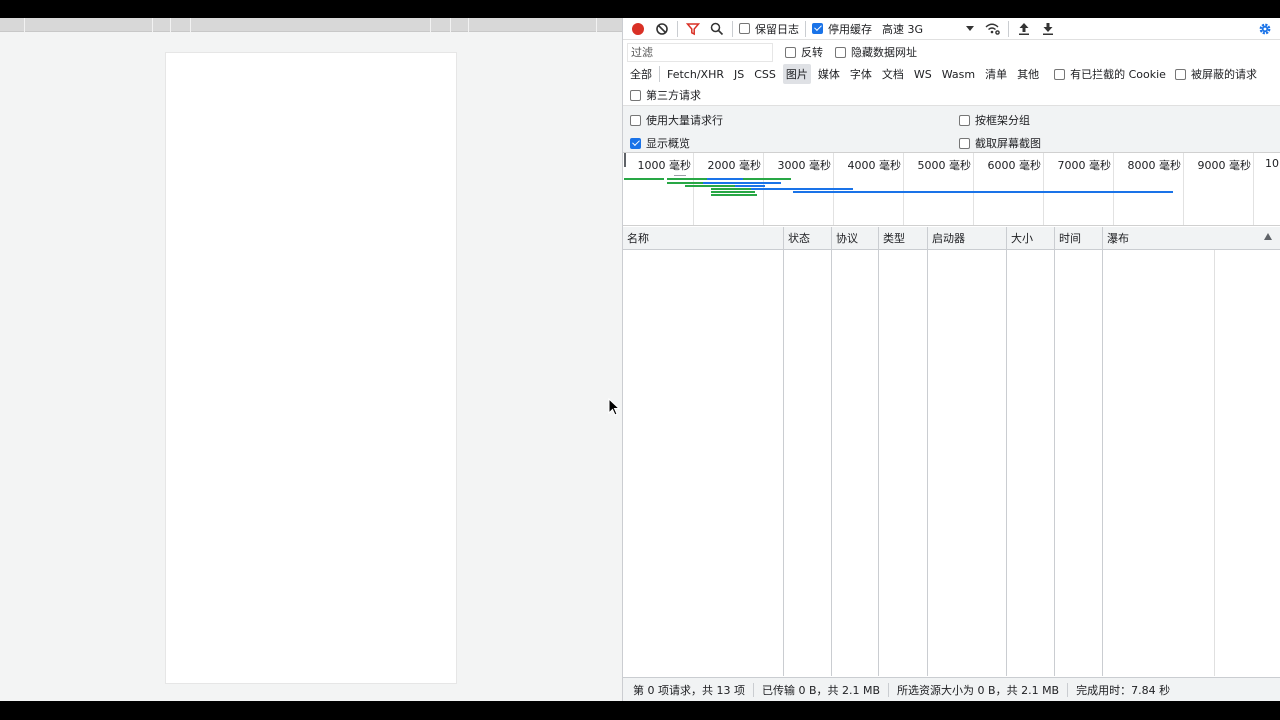  I want to click on request-count: 第 0 项请求，共 13 项, so click(689, 690).